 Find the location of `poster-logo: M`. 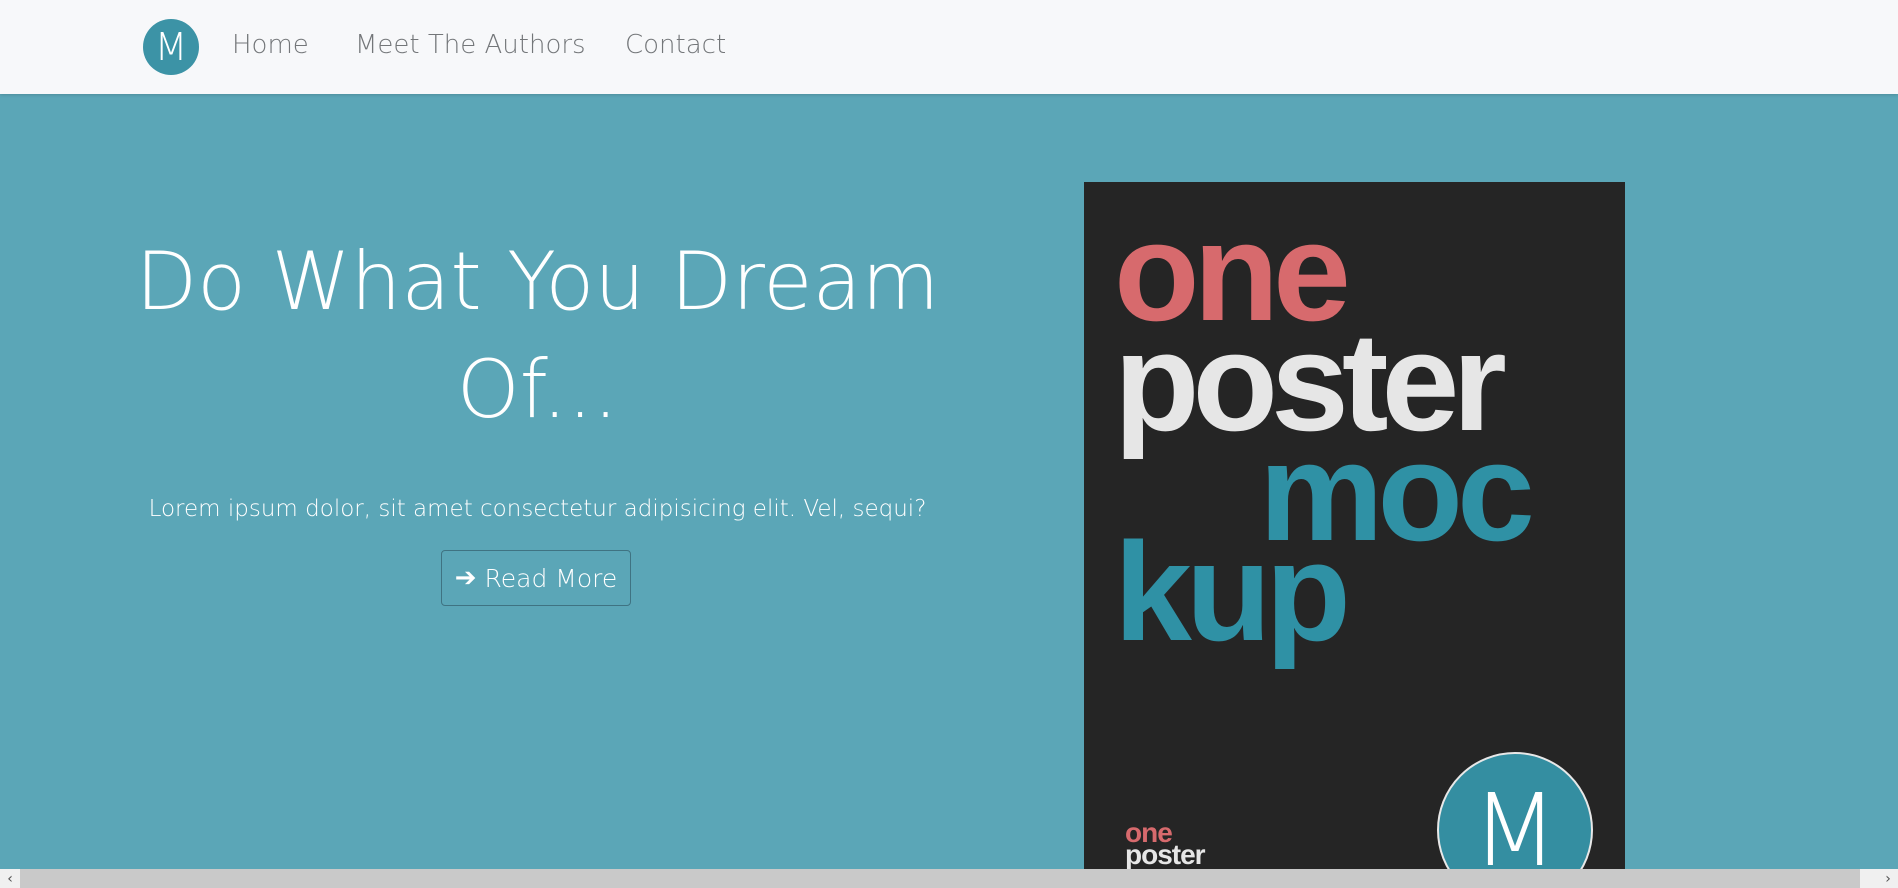

poster-logo: M is located at coordinates (1515, 820).